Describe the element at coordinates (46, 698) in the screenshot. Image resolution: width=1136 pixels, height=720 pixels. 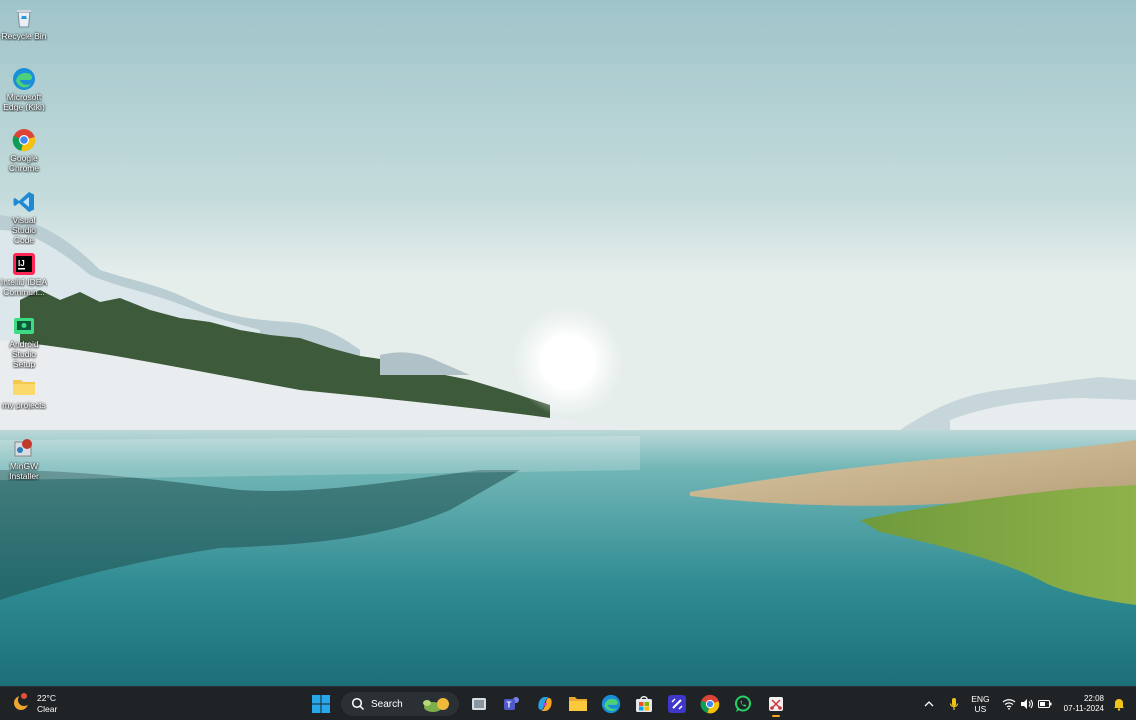
I see `weather-temperature: 22°C` at that location.